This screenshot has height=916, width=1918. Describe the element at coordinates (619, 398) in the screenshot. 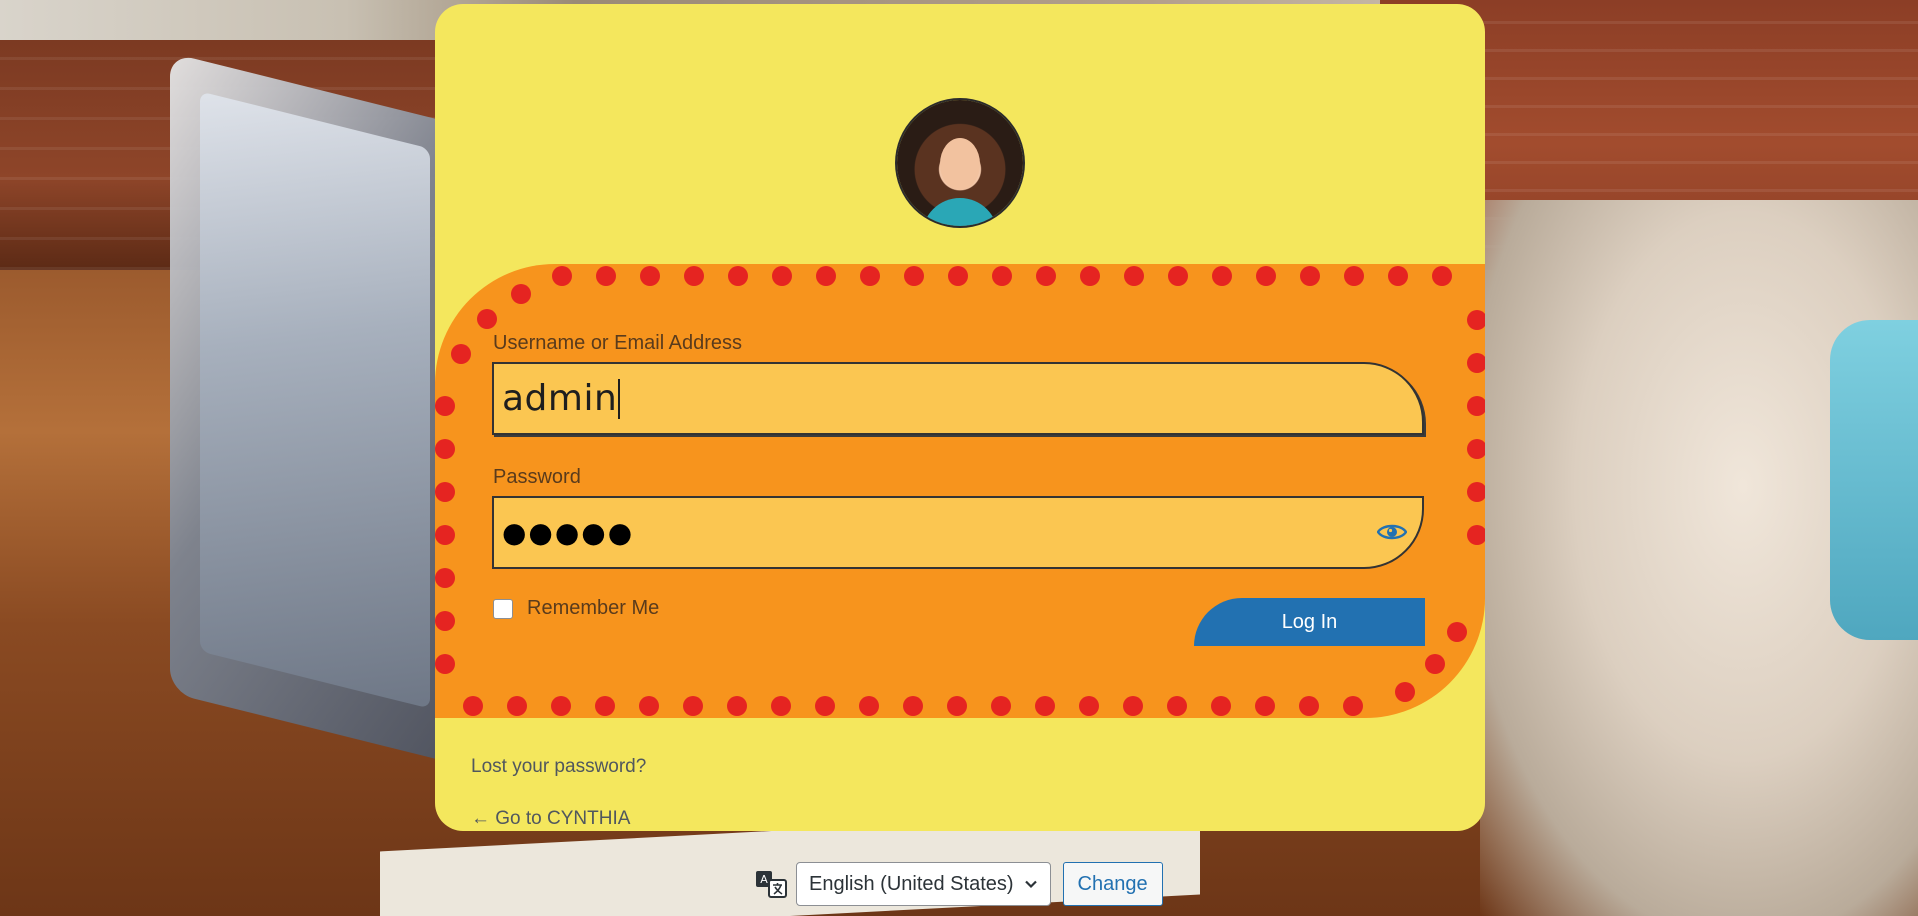

I see `text-caret` at that location.